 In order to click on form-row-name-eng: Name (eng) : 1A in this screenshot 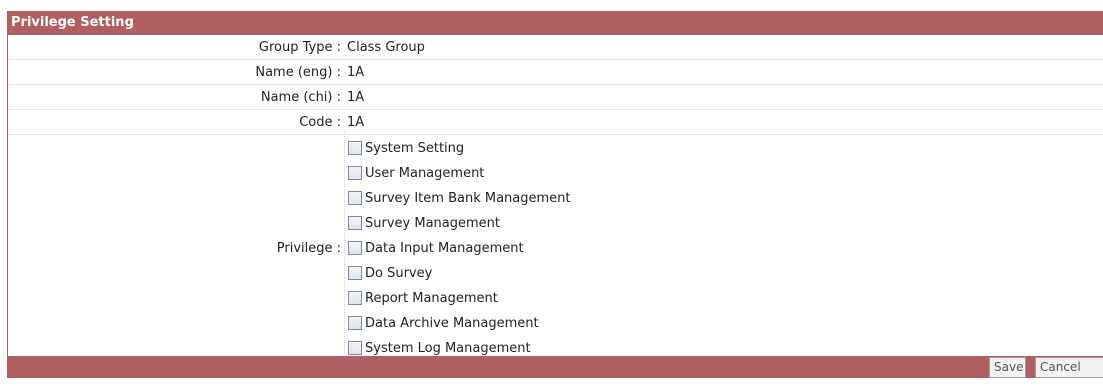, I will do `click(555, 72)`.